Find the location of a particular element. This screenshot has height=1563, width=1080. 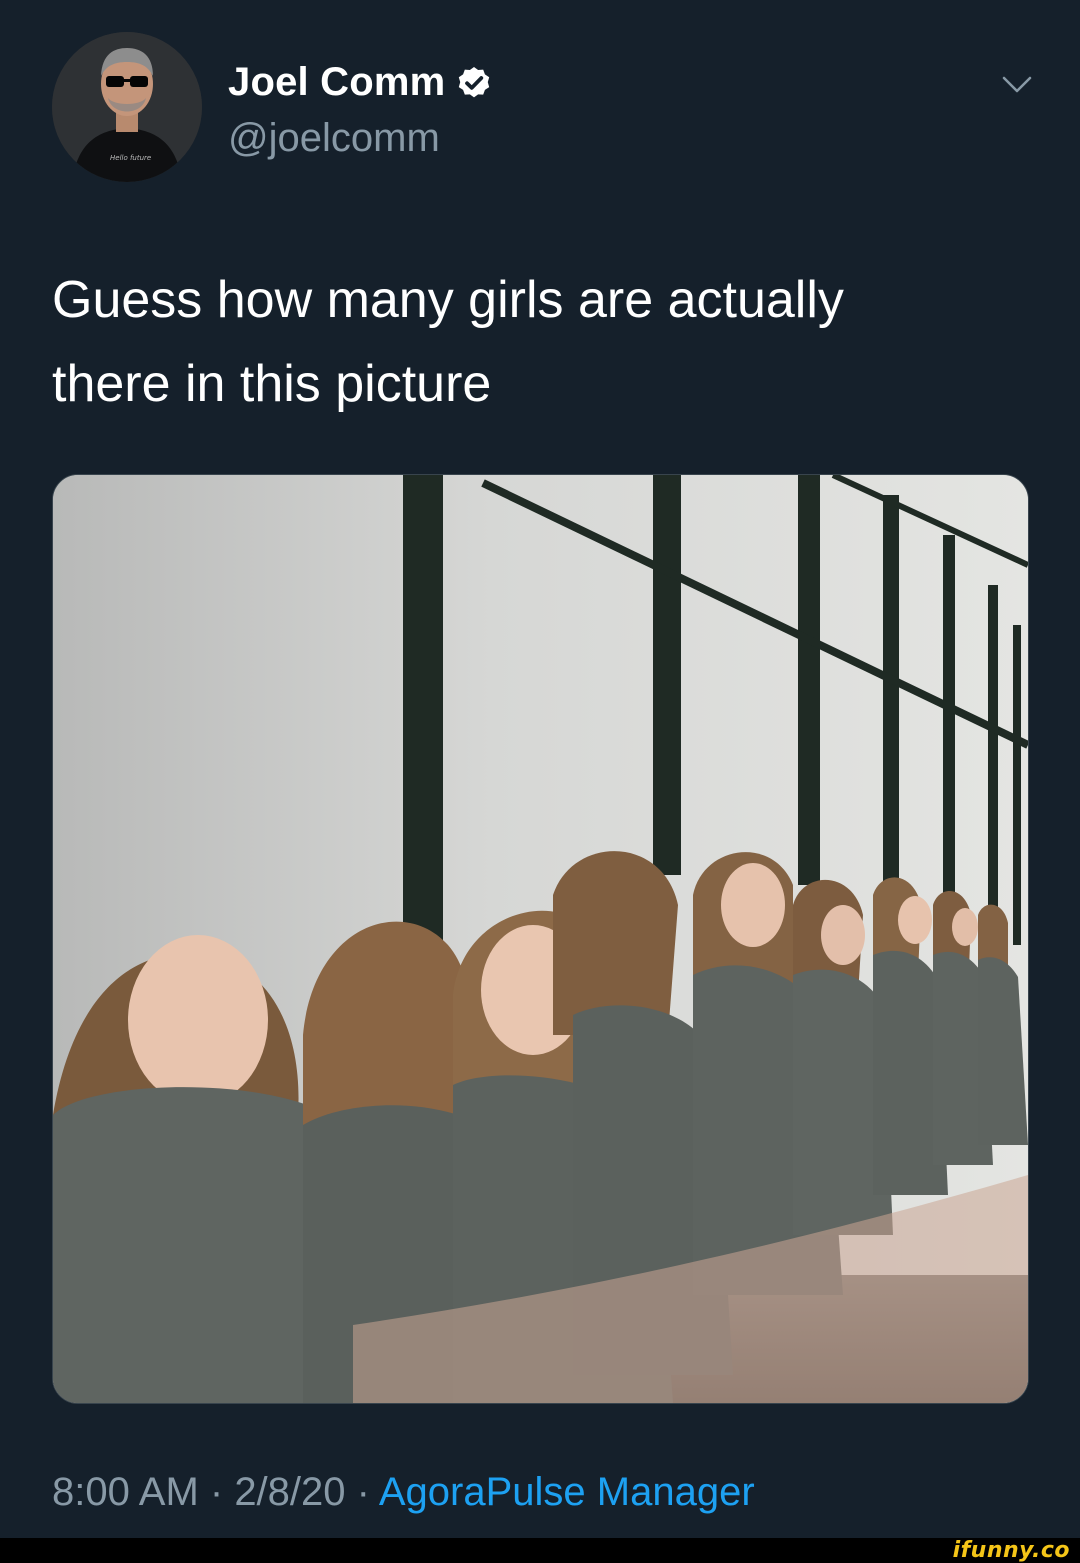

tweet-text-line-1: Guess how many girls are actually is located at coordinates (448, 300).